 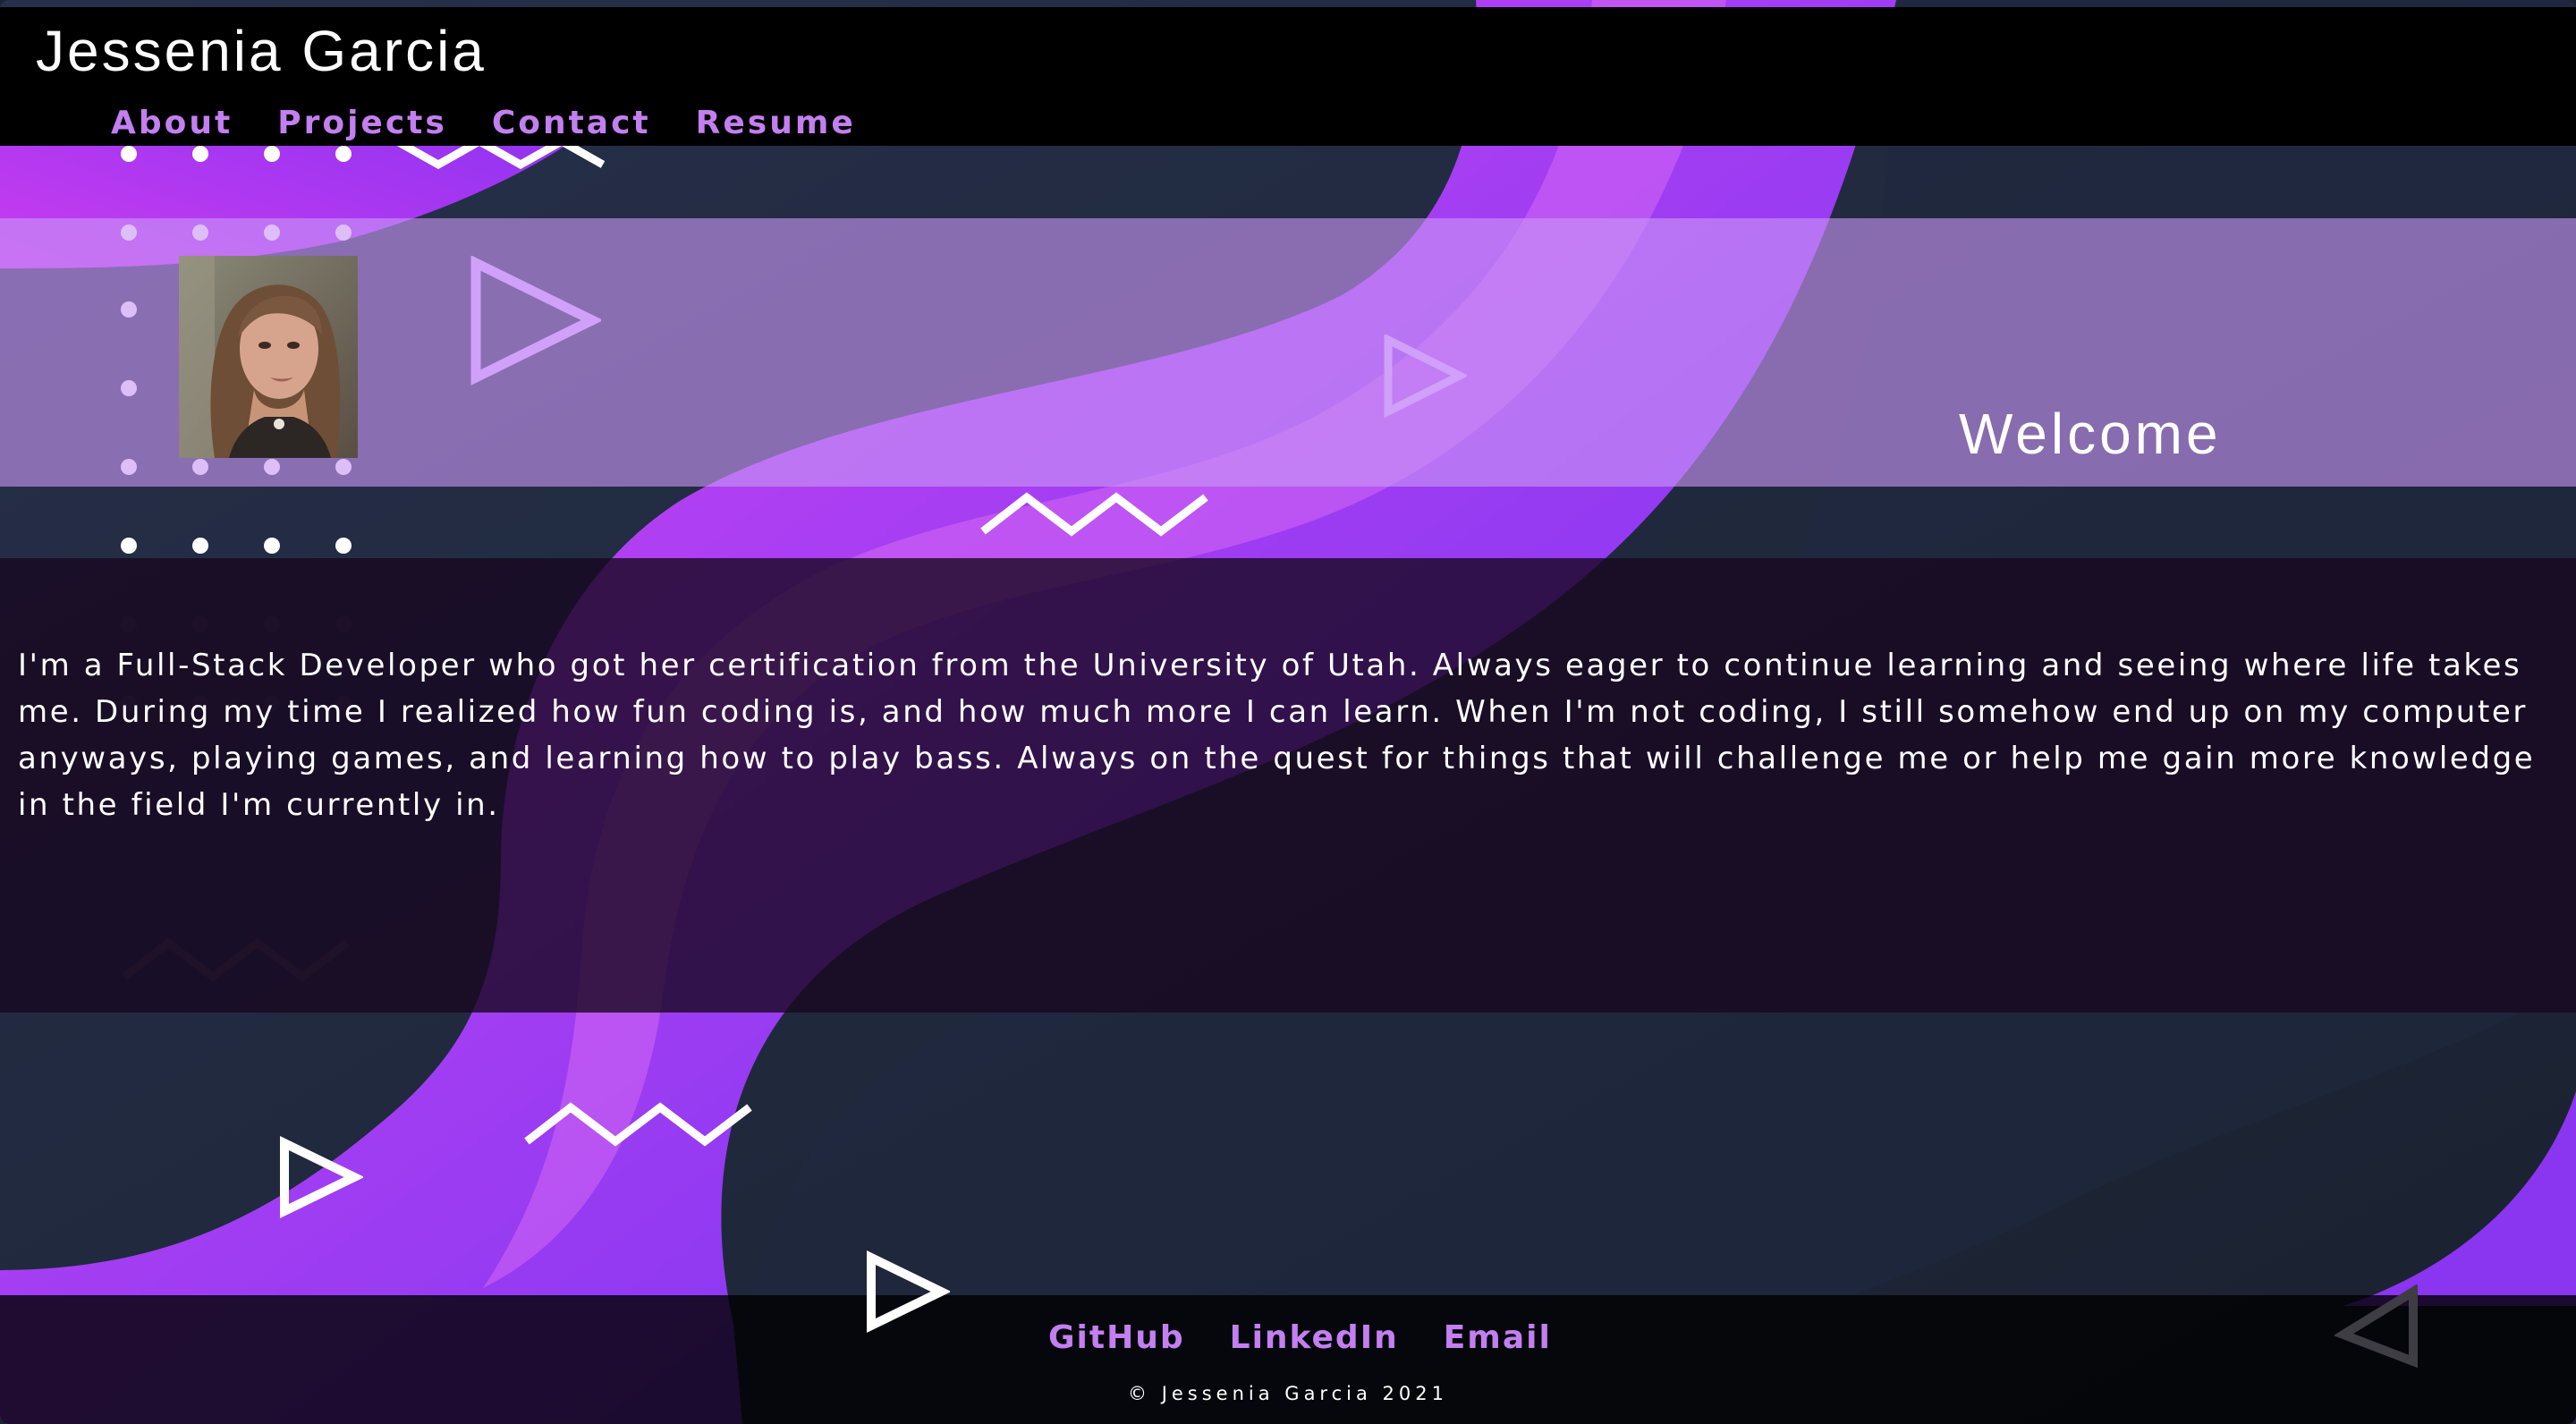 I want to click on copyright-text: © Jessenia Garcia 2021, so click(x=1288, y=1393).